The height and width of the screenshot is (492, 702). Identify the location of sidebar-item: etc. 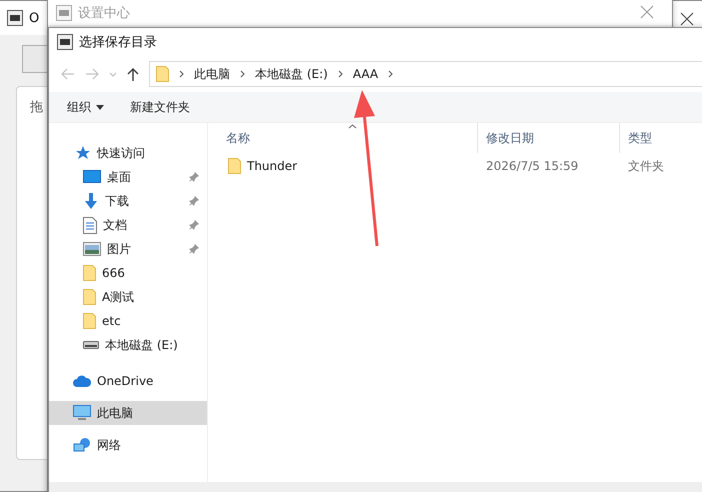
(128, 321).